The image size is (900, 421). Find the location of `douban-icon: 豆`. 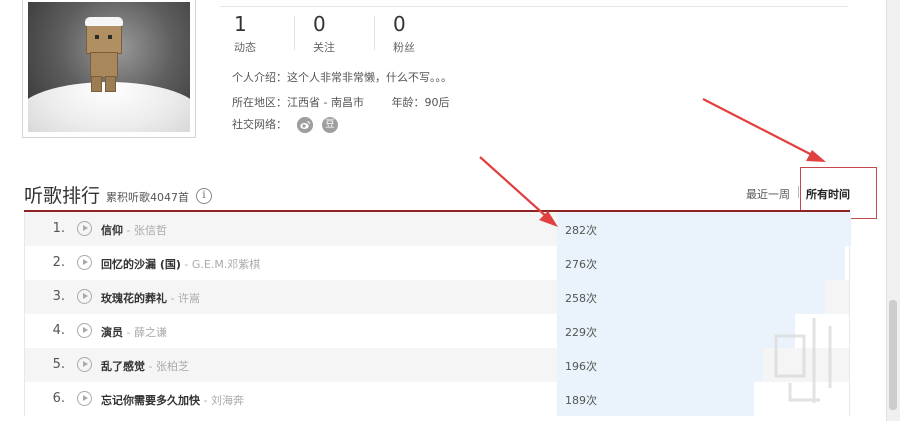

douban-icon: 豆 is located at coordinates (330, 125).